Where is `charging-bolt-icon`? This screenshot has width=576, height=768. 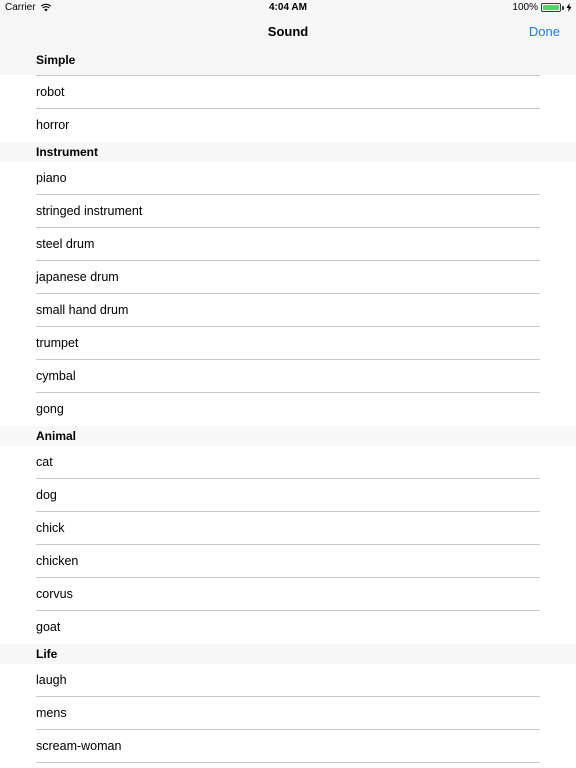 charging-bolt-icon is located at coordinates (569, 7).